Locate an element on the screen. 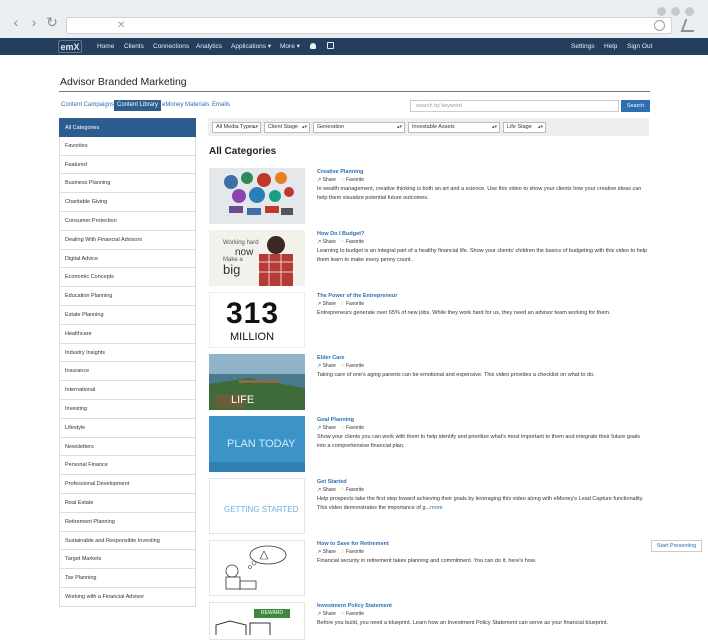 The width and height of the screenshot is (708, 640). sidebar-item: Real Estate is located at coordinates (127, 503).